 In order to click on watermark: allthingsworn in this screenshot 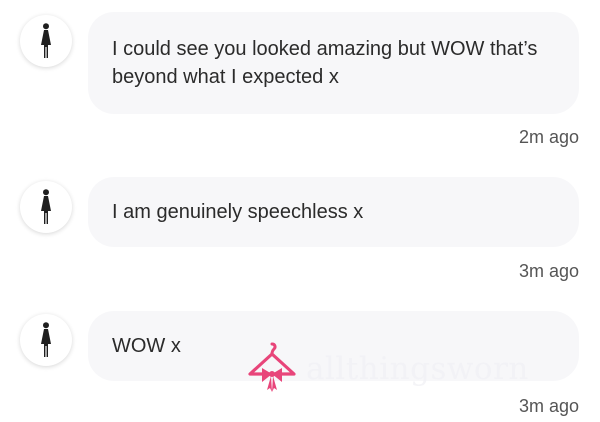, I will do `click(421, 368)`.